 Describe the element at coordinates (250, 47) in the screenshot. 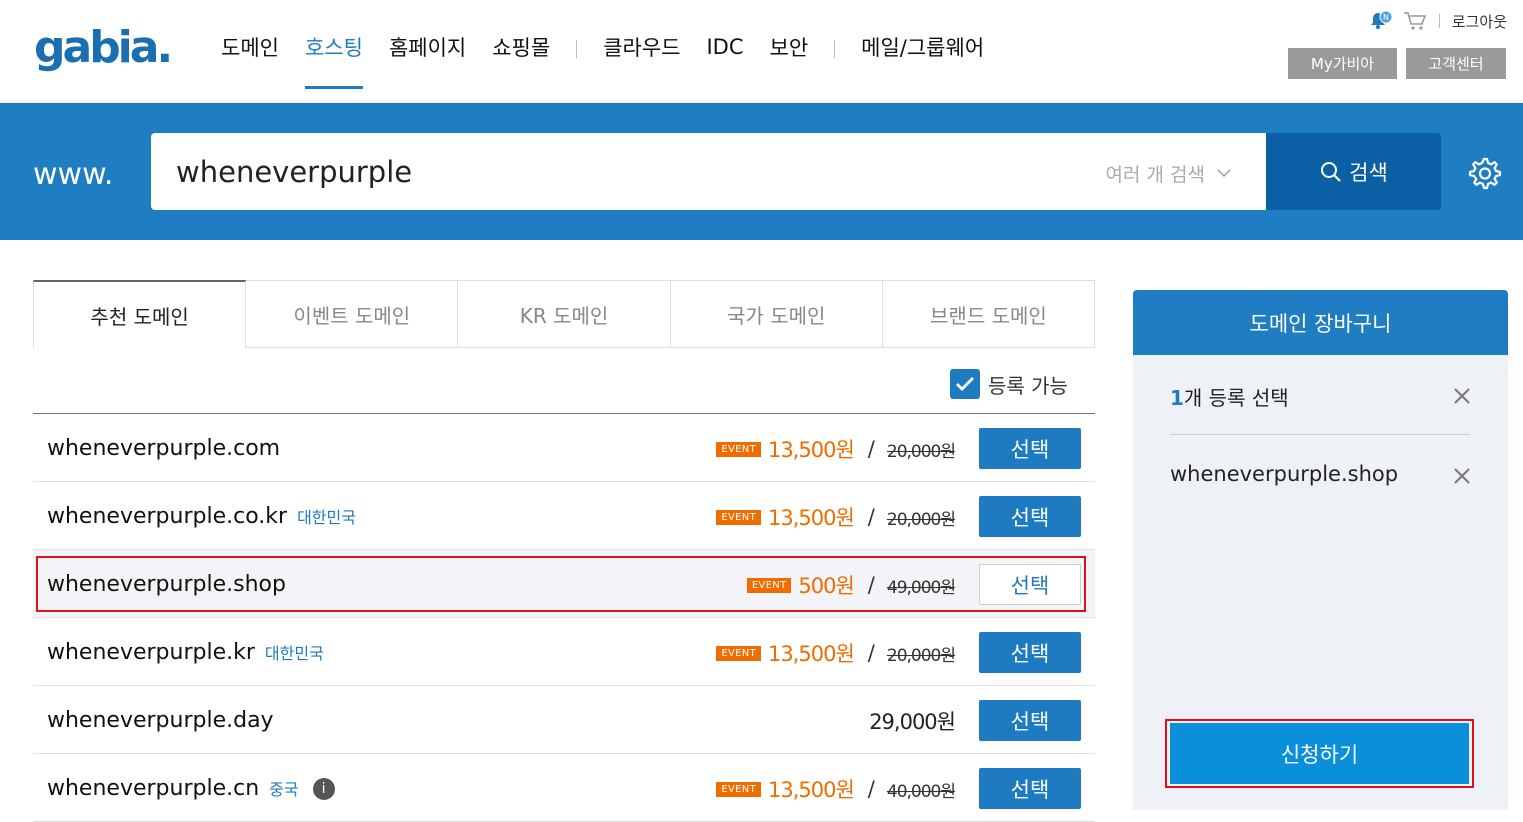

I see `nav-domain: 도메인` at that location.